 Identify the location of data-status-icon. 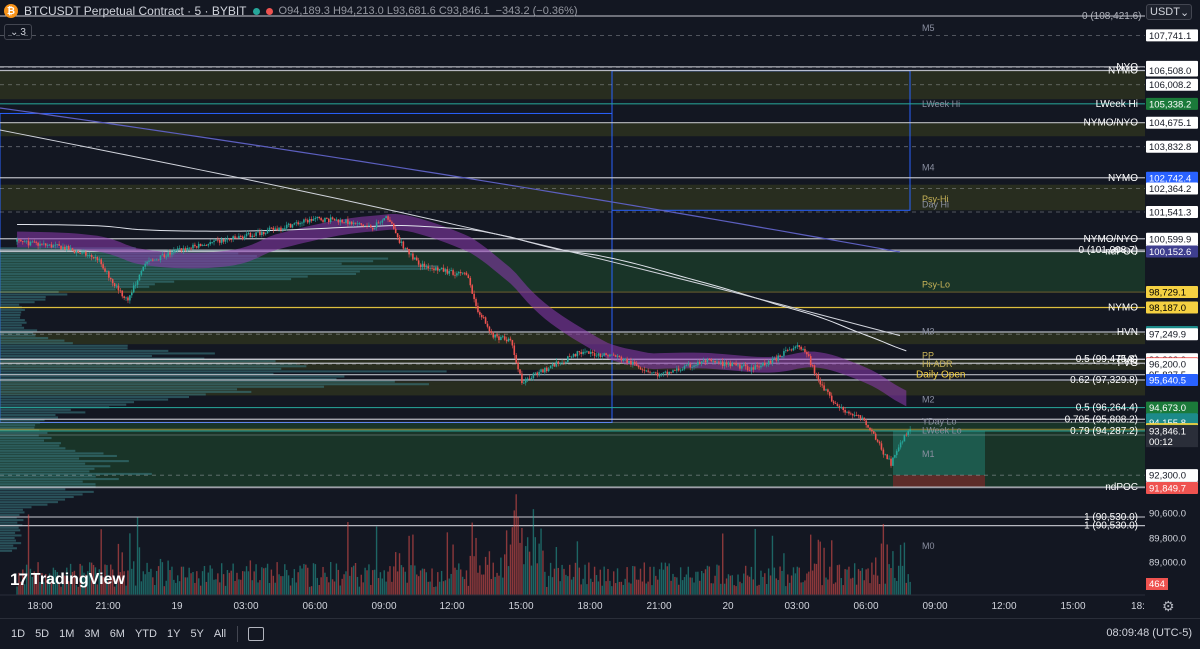
(269, 11).